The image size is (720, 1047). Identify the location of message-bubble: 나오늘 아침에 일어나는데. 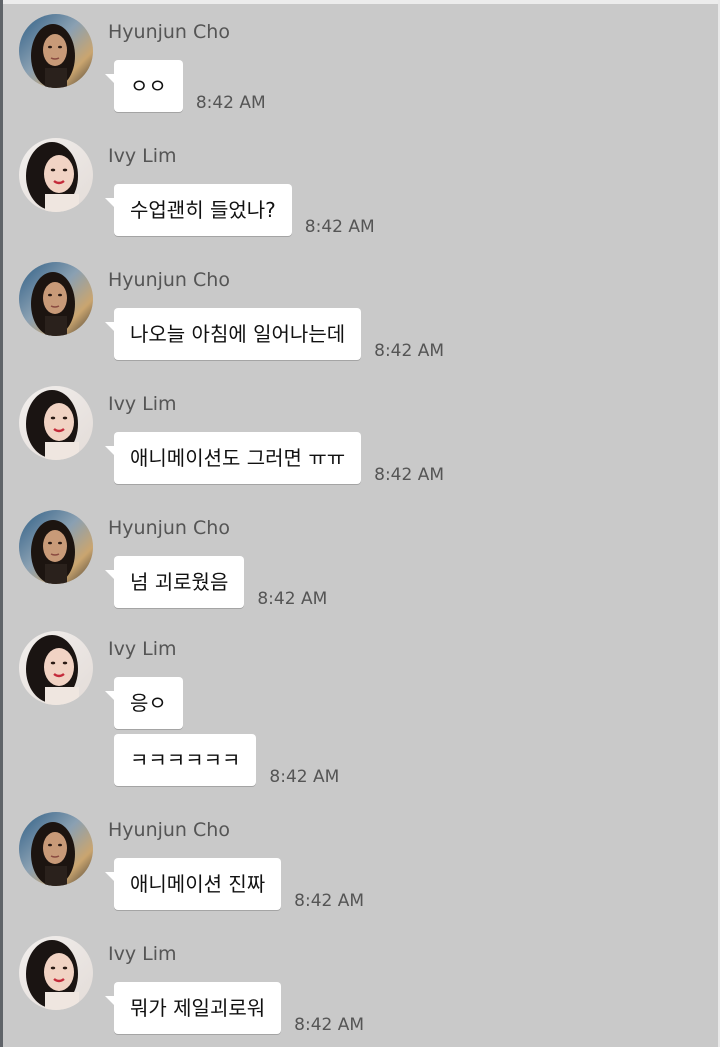
(233, 334).